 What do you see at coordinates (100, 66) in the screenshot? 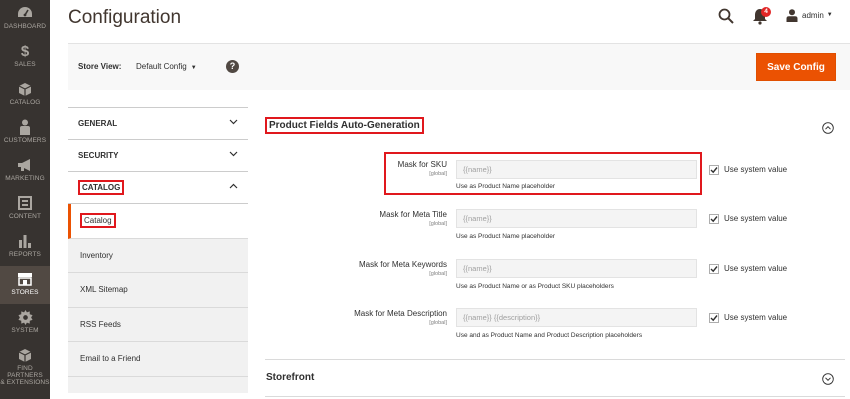
I see `store-view-label: Store View:` at bounding box center [100, 66].